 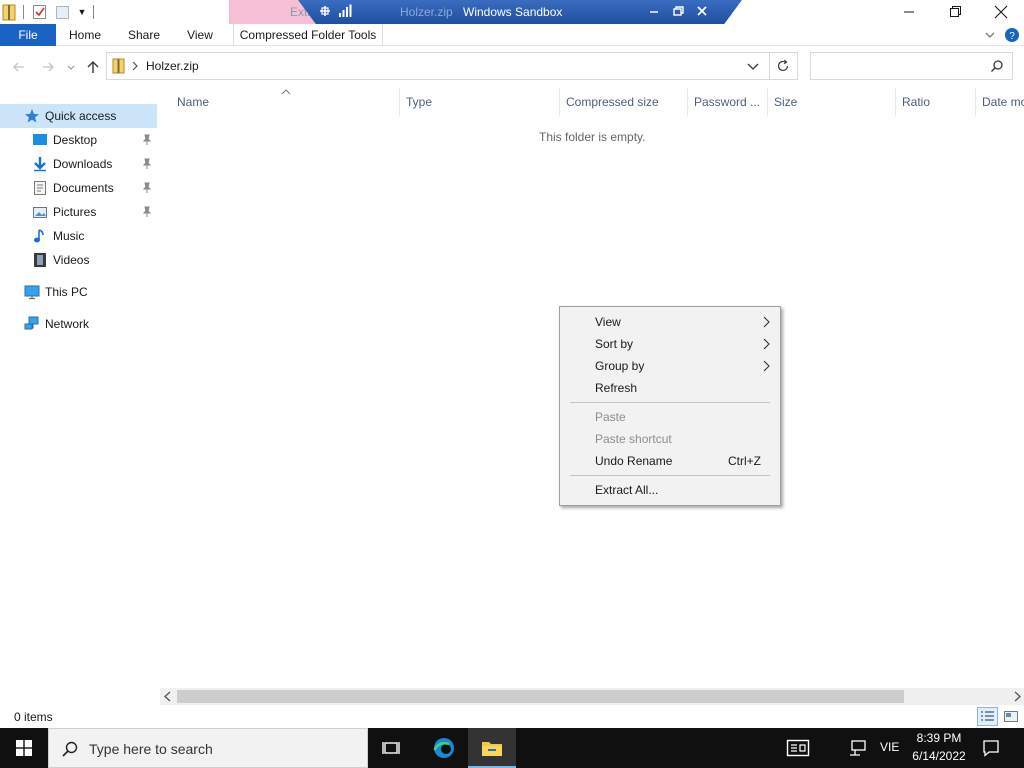 What do you see at coordinates (909, 12) in the screenshot?
I see `minimize-icon` at bounding box center [909, 12].